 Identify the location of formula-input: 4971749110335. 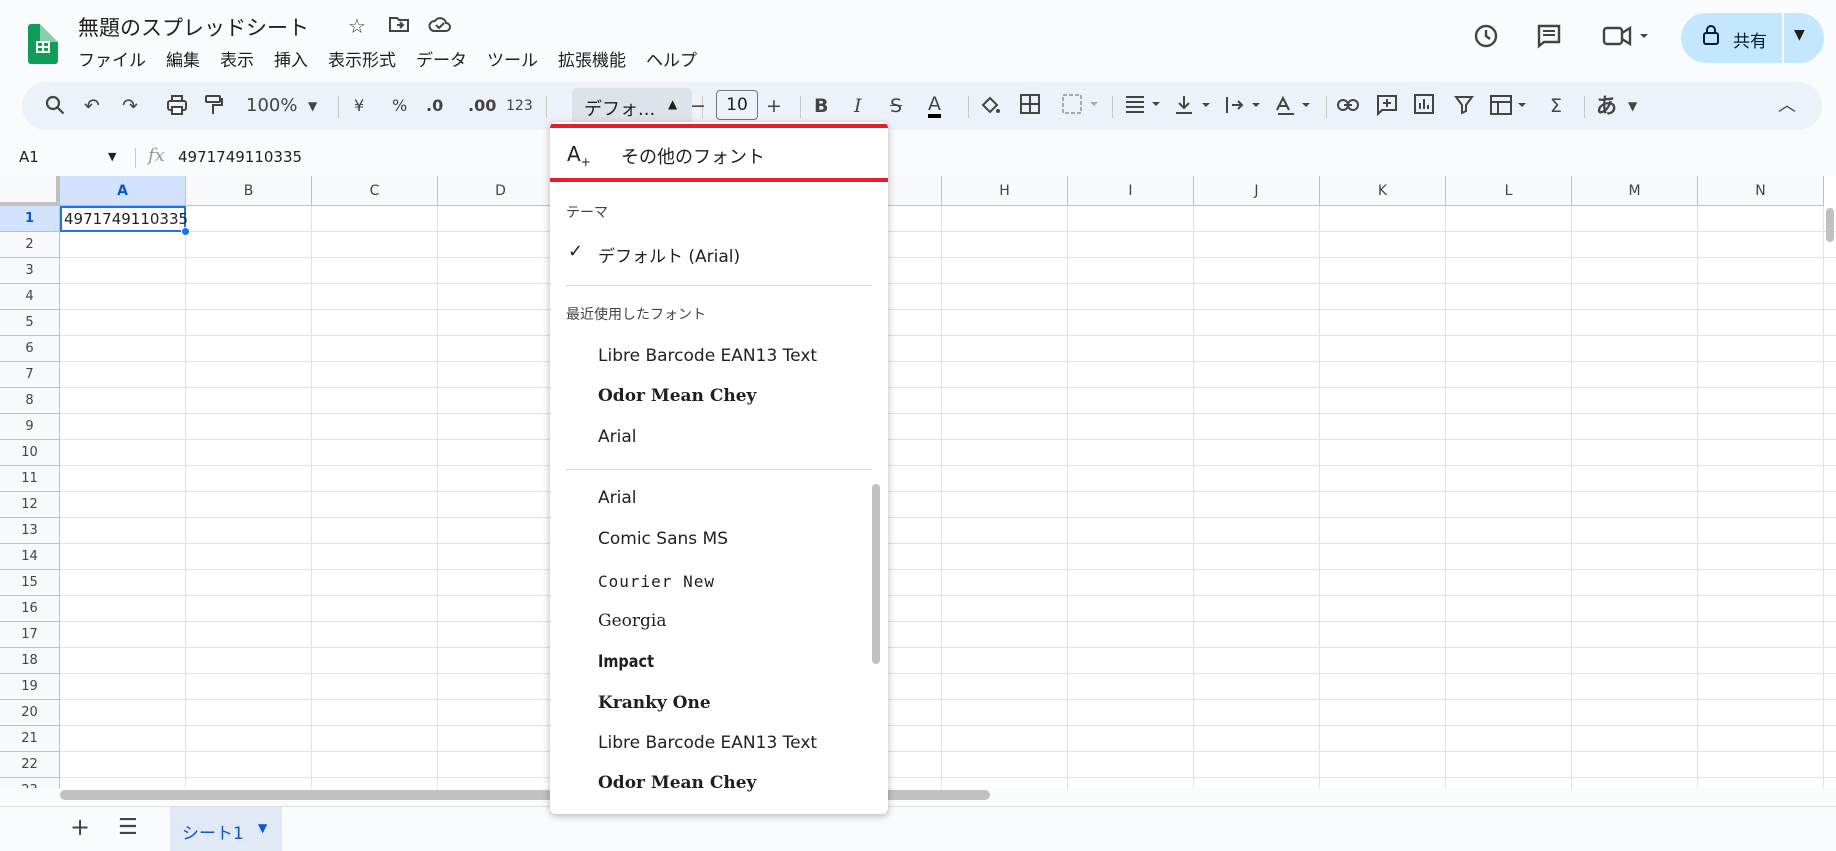
(240, 157).